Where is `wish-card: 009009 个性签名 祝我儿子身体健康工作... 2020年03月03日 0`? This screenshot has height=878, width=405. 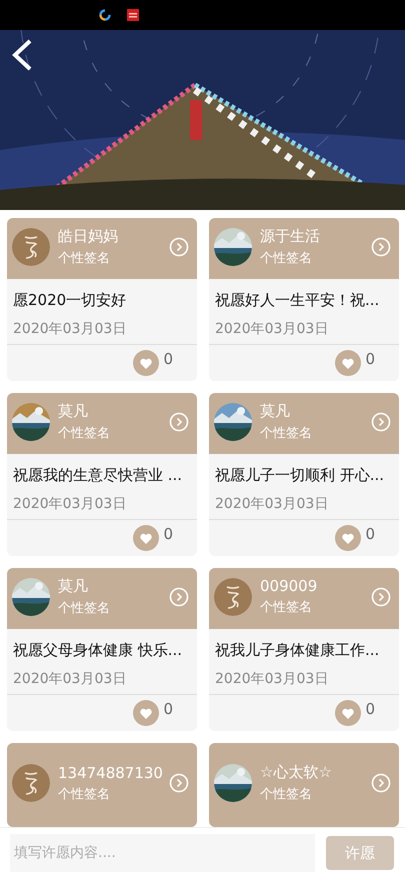 wish-card: 009009 个性签名 祝我儿子身体健康工作... 2020年03月03日 0 is located at coordinates (304, 649).